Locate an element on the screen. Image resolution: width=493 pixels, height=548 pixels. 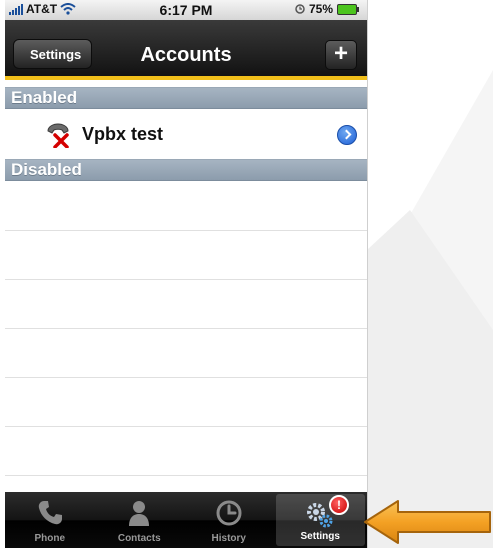
disconnected-phone-icon is located at coordinates (58, 135).